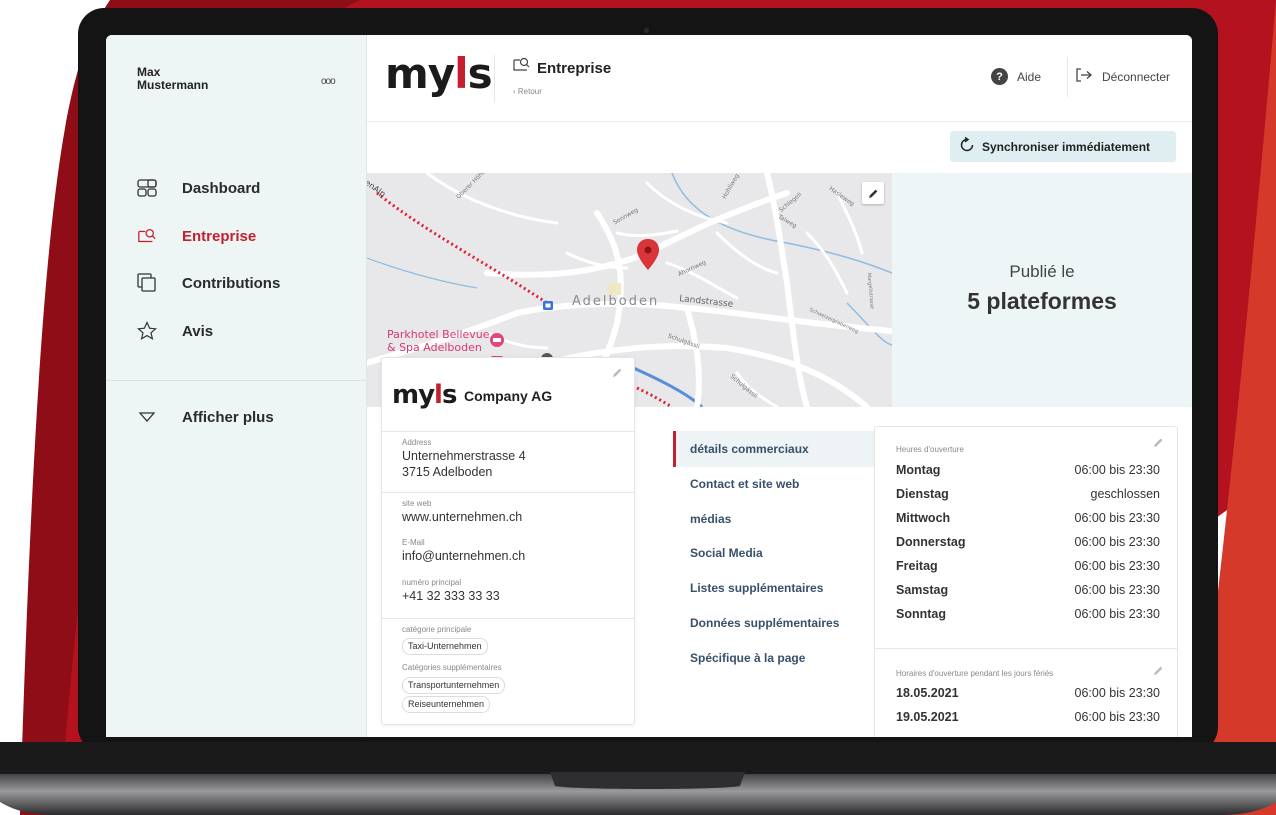 The height and width of the screenshot is (815, 1276). What do you see at coordinates (328, 81) in the screenshot?
I see `more-options-button: ooo` at bounding box center [328, 81].